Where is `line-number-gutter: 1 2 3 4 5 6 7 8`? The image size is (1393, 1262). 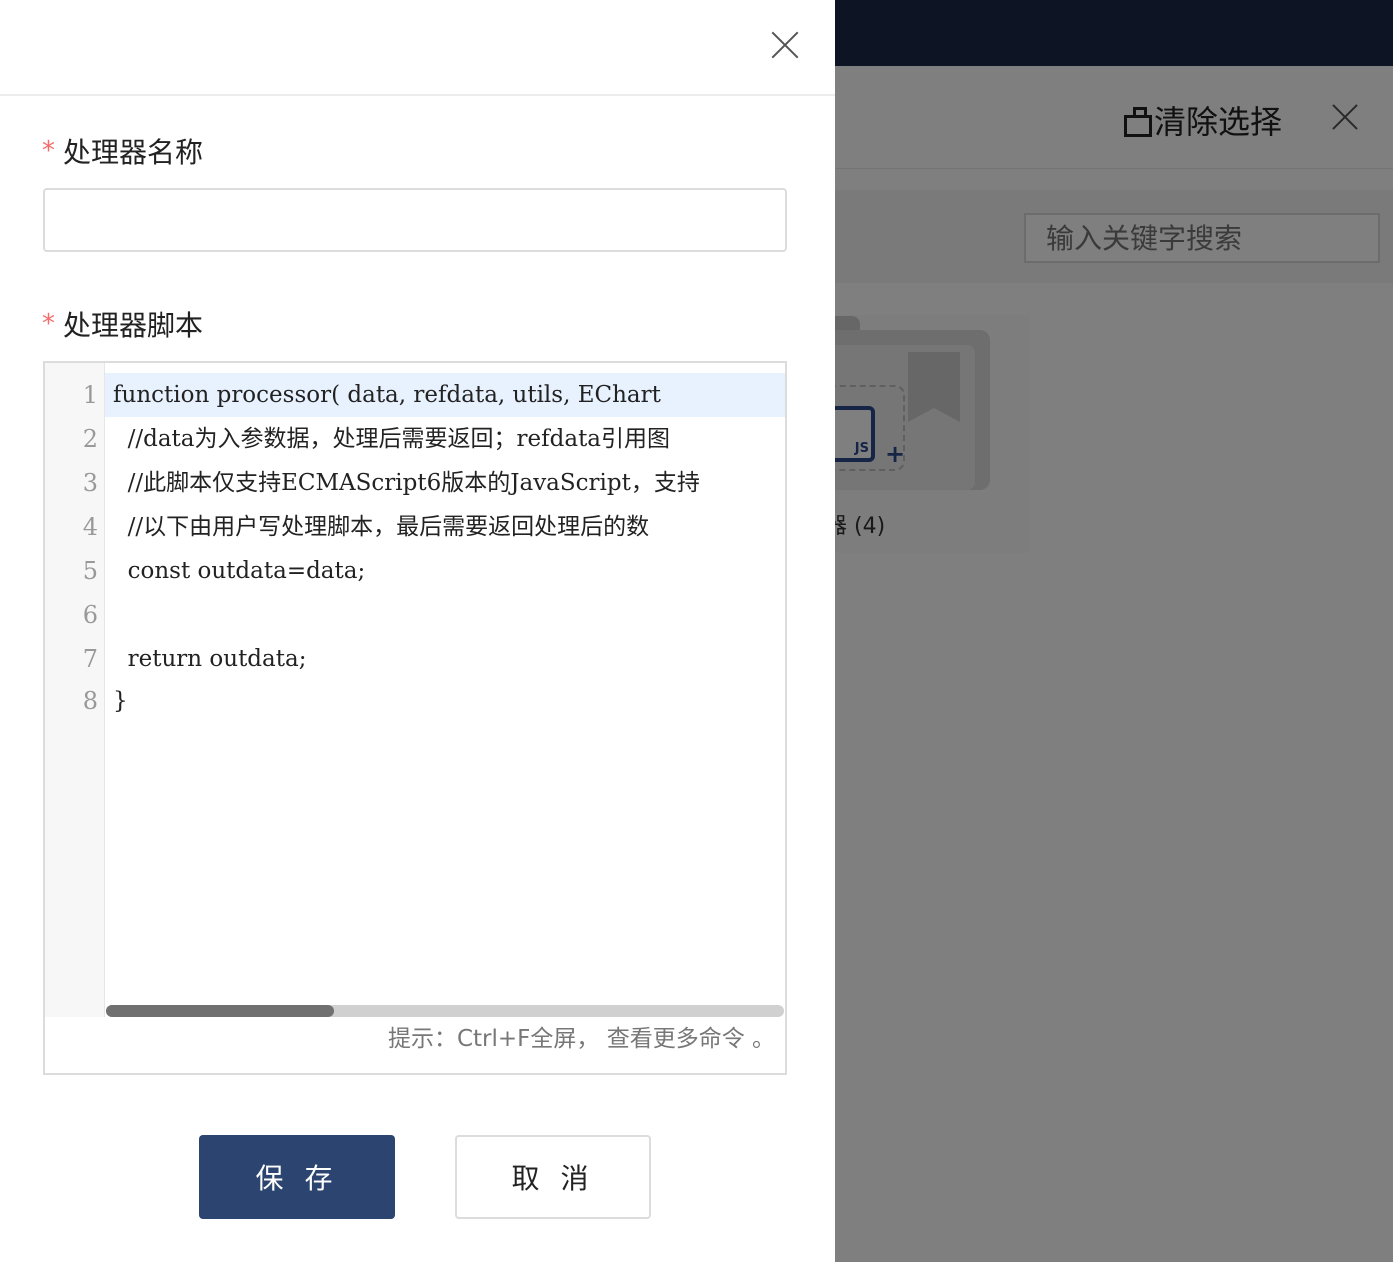
line-number-gutter: 1 2 3 4 5 6 7 8 is located at coordinates (75, 690).